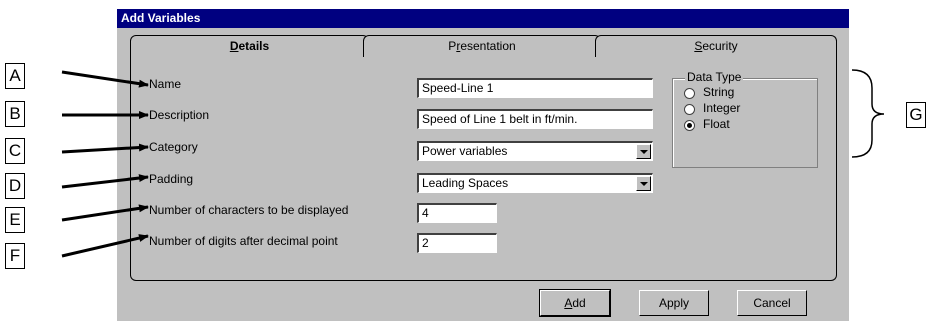 This screenshot has width=932, height=323. What do you see at coordinates (105, 148) in the screenshot?
I see `arrow-c` at bounding box center [105, 148].